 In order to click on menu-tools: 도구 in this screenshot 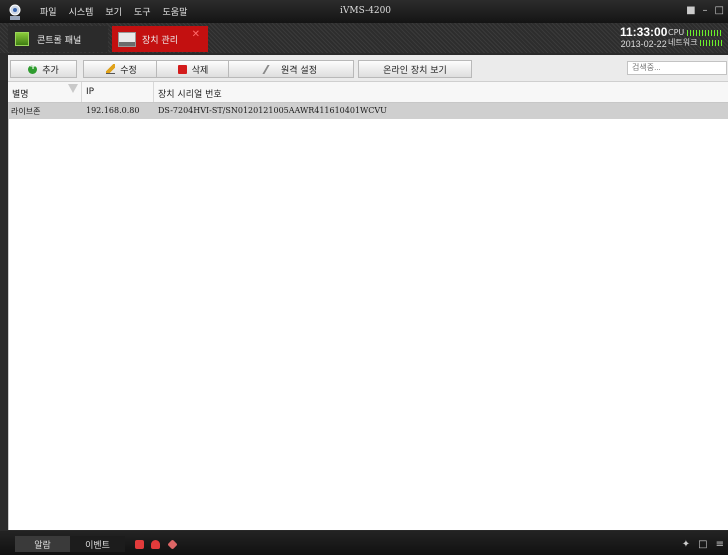, I will do `click(142, 11)`.